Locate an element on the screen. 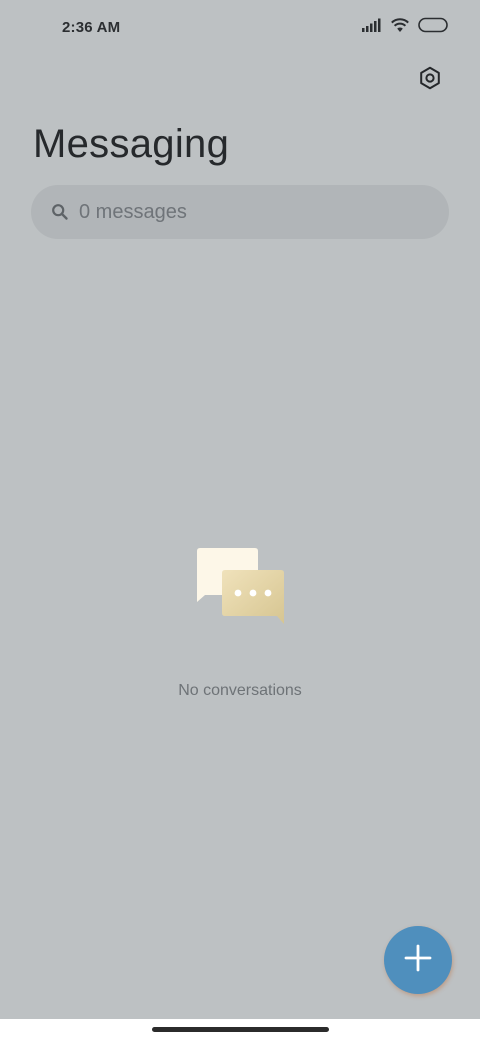  empty-state-message: No conversations is located at coordinates (240, 690).